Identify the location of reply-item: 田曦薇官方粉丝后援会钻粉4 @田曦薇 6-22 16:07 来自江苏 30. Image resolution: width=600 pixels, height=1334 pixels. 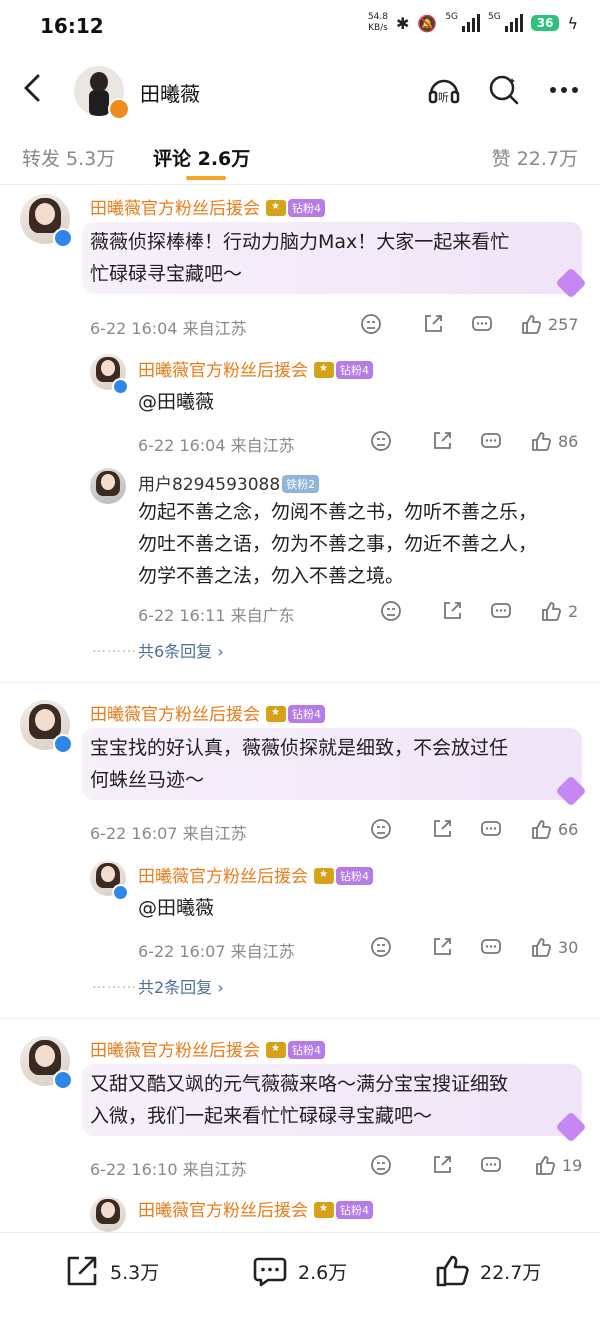
(300, 910).